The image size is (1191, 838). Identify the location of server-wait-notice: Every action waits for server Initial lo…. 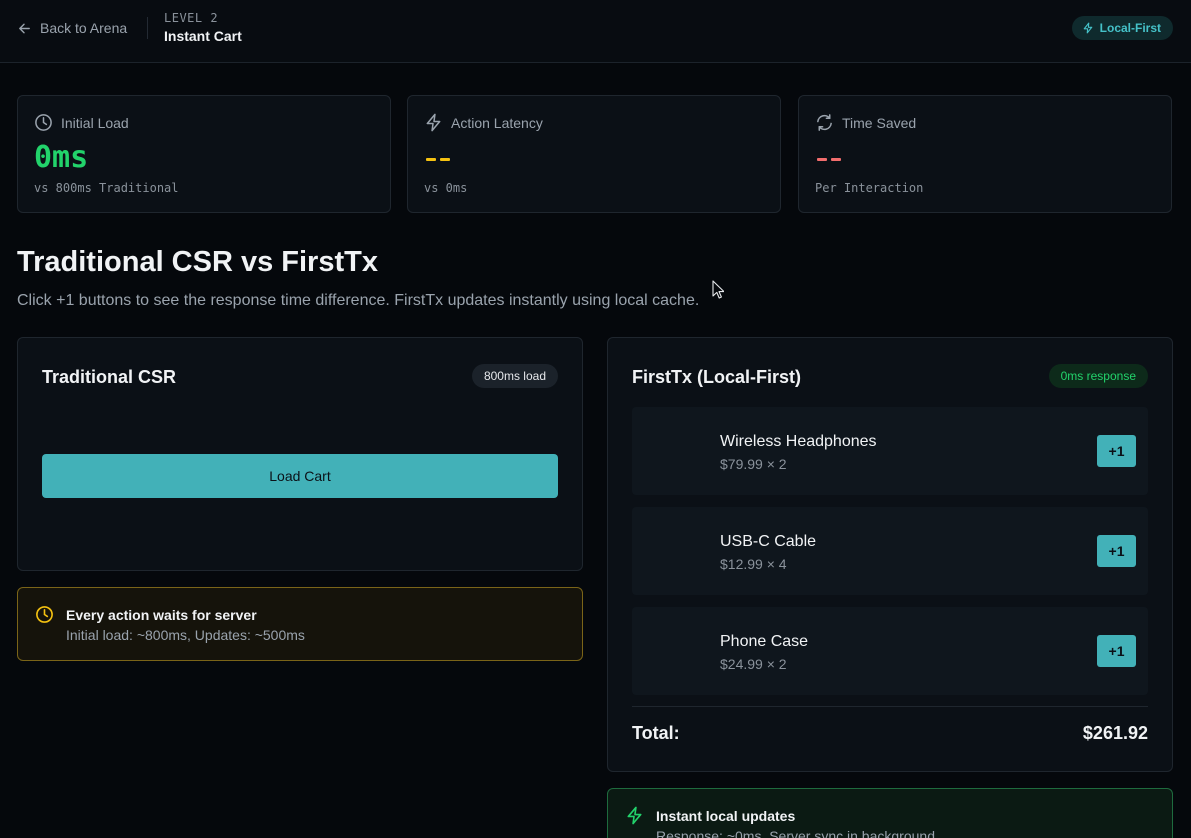
(300, 624).